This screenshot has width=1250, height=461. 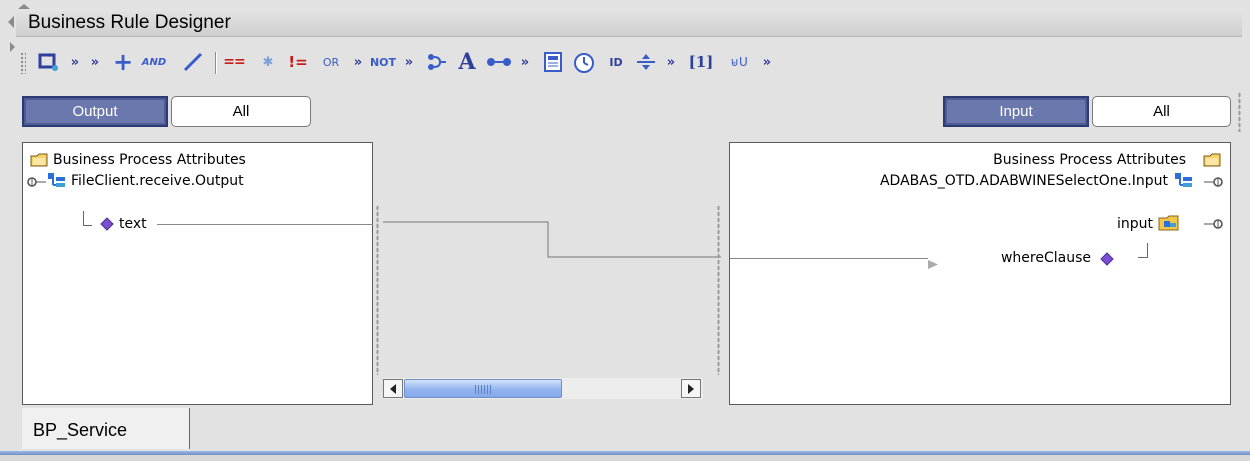 I want to click on output-node-connector-icon, so click(x=37, y=184).